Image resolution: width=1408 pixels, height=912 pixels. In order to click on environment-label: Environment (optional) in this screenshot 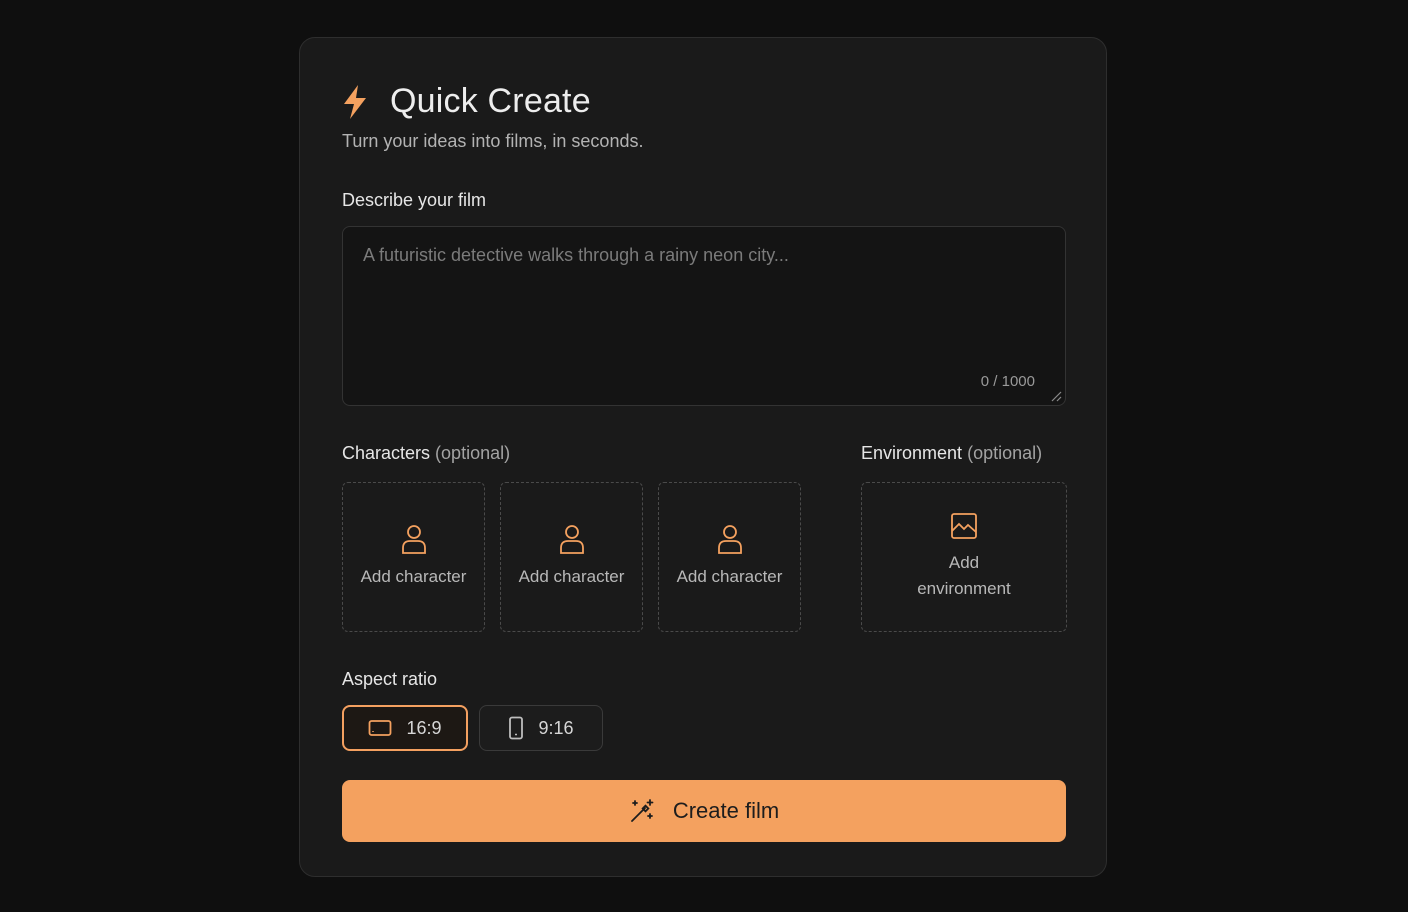, I will do `click(951, 453)`.